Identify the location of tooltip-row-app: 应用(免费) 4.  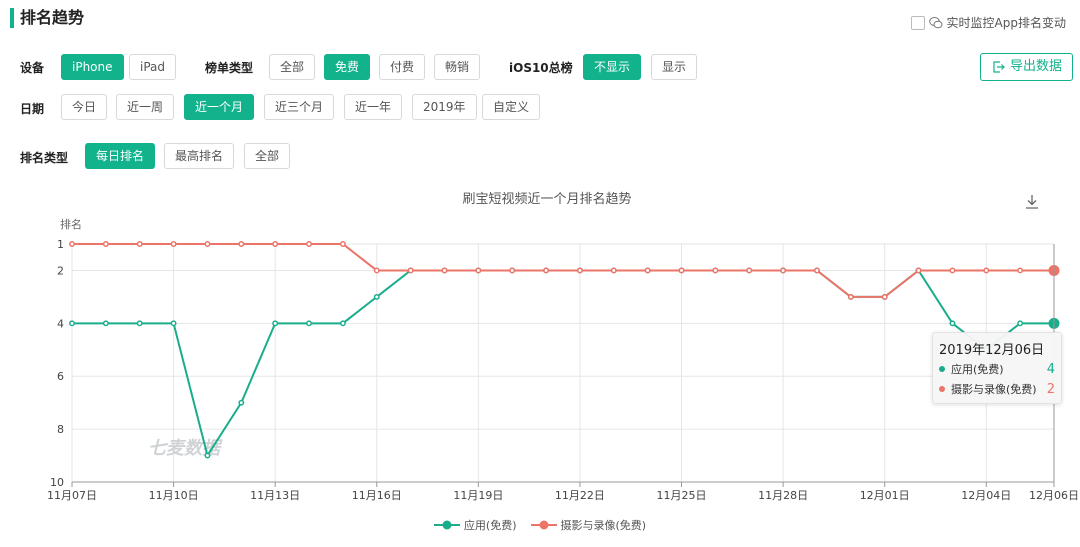
(997, 369).